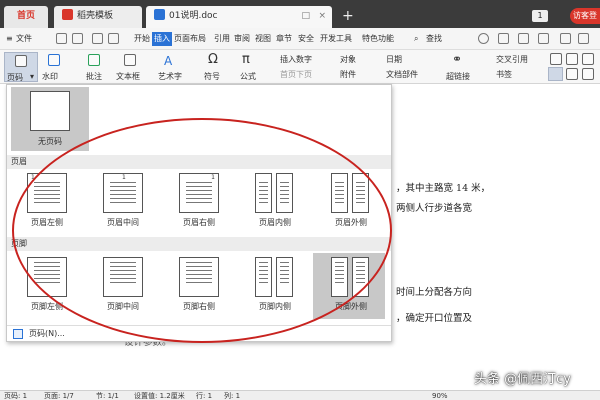 The height and width of the screenshot is (400, 600). I want to click on close-icon: ×, so click(322, 16).